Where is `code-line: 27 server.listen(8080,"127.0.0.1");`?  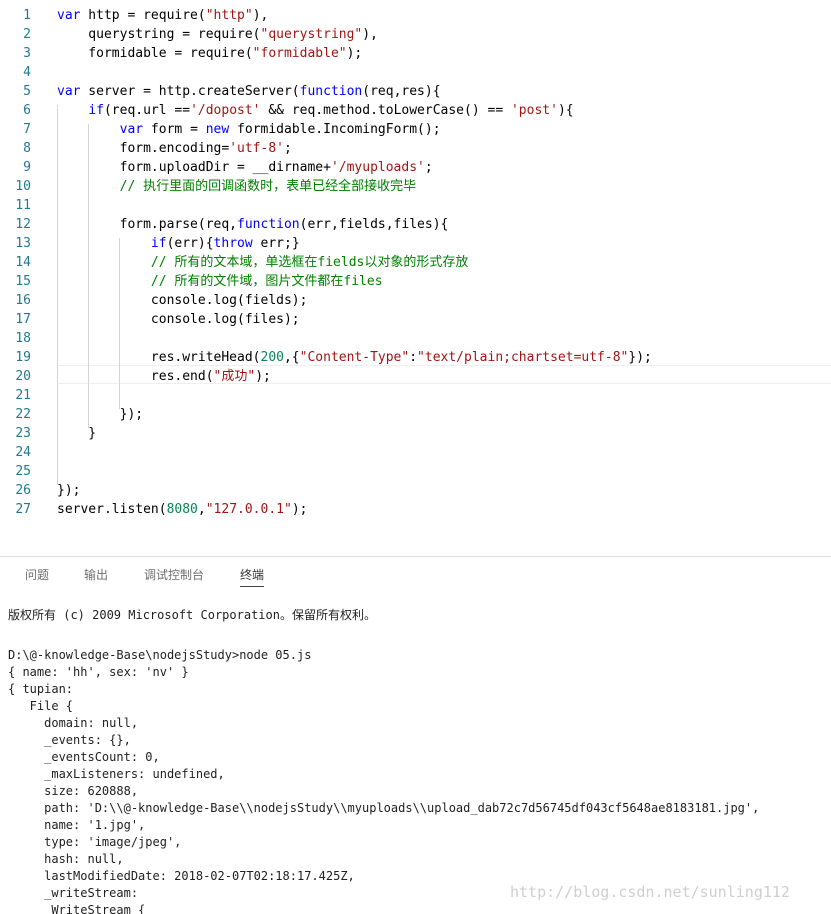 code-line: 27 server.listen(8080,"127.0.0.1"); is located at coordinates (415, 509).